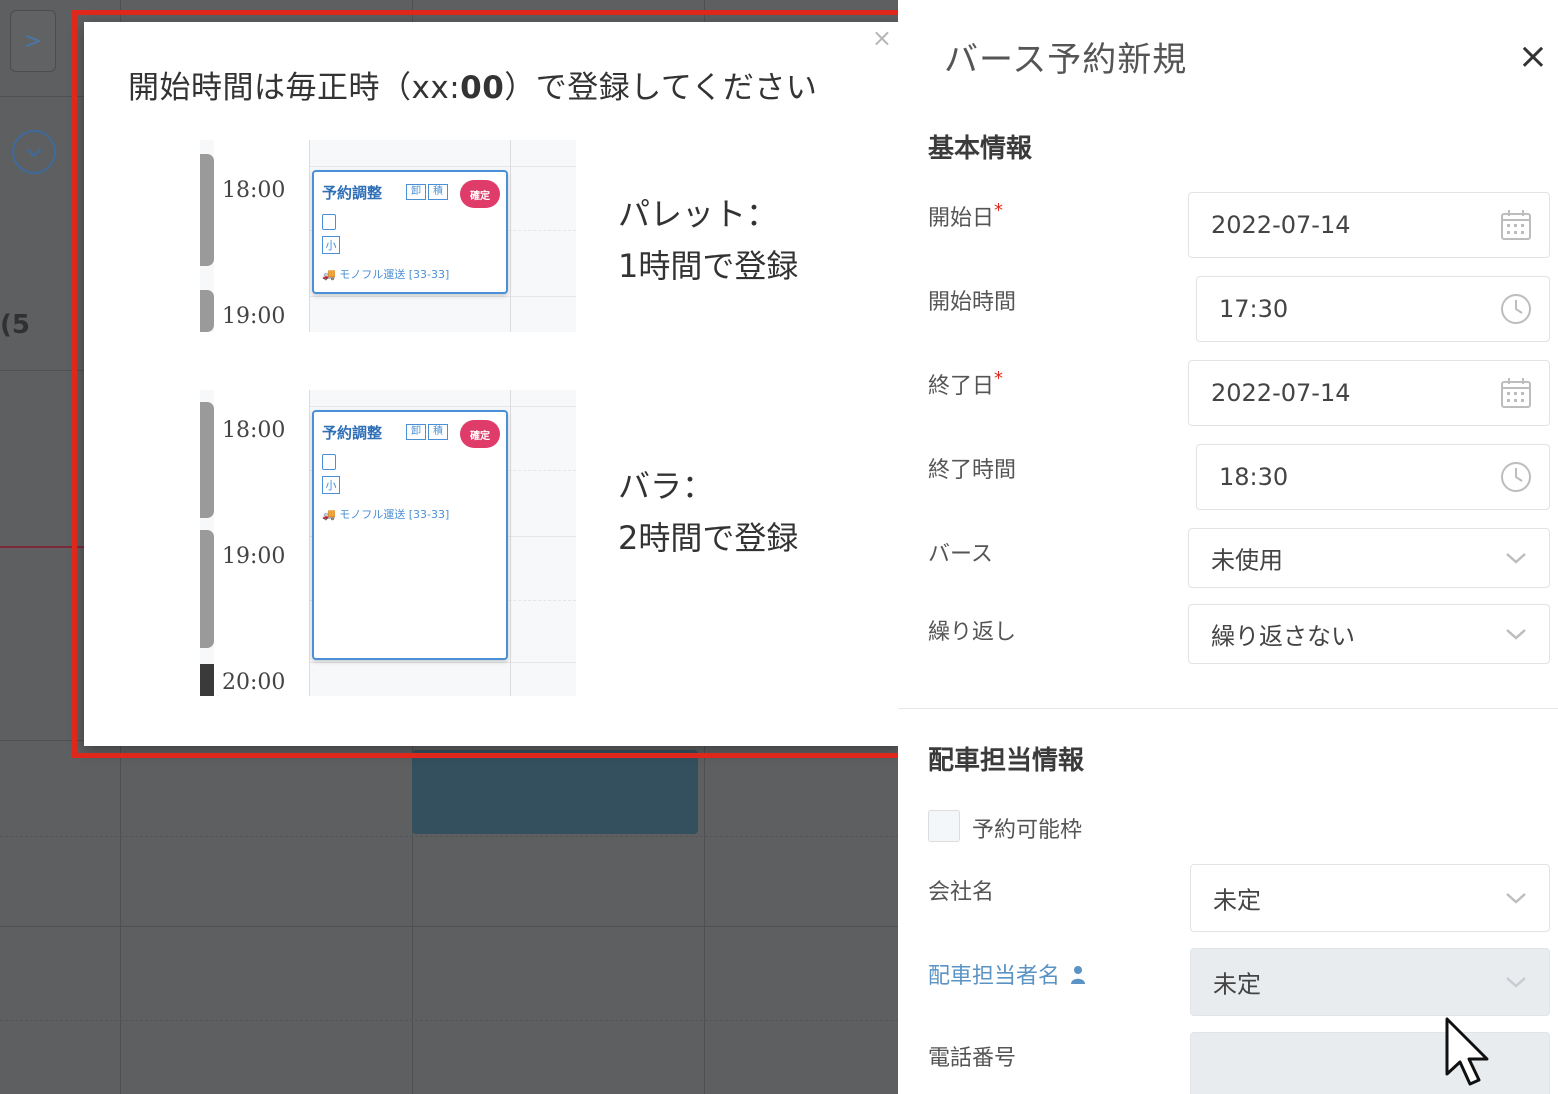 This screenshot has height=1094, width=1558. What do you see at coordinates (1533, 56) in the screenshot?
I see `drawer-close-button: ×` at bounding box center [1533, 56].